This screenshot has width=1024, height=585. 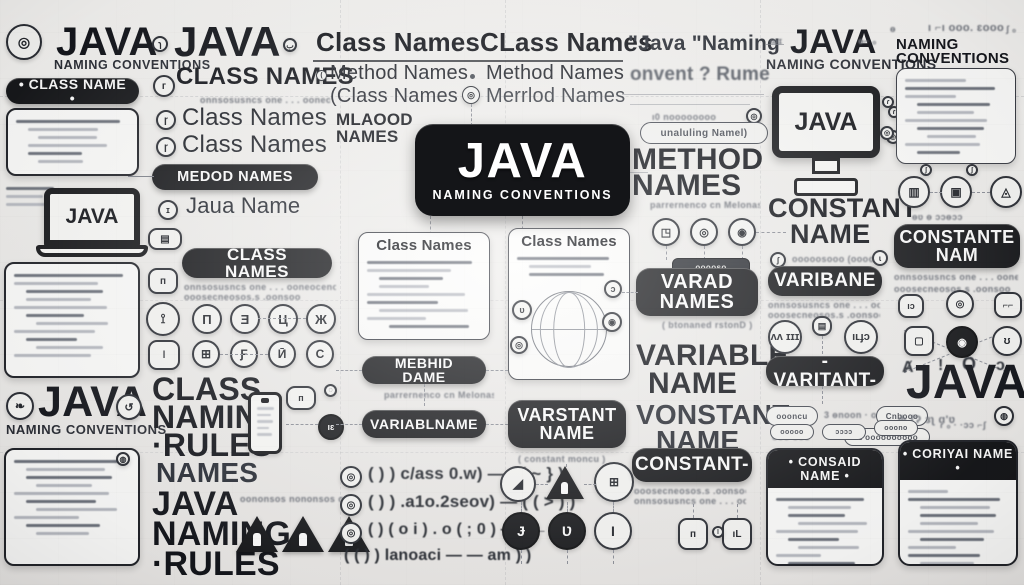 I want to click on constante-nam-pill: CONSTANTE NAM, so click(x=957, y=246).